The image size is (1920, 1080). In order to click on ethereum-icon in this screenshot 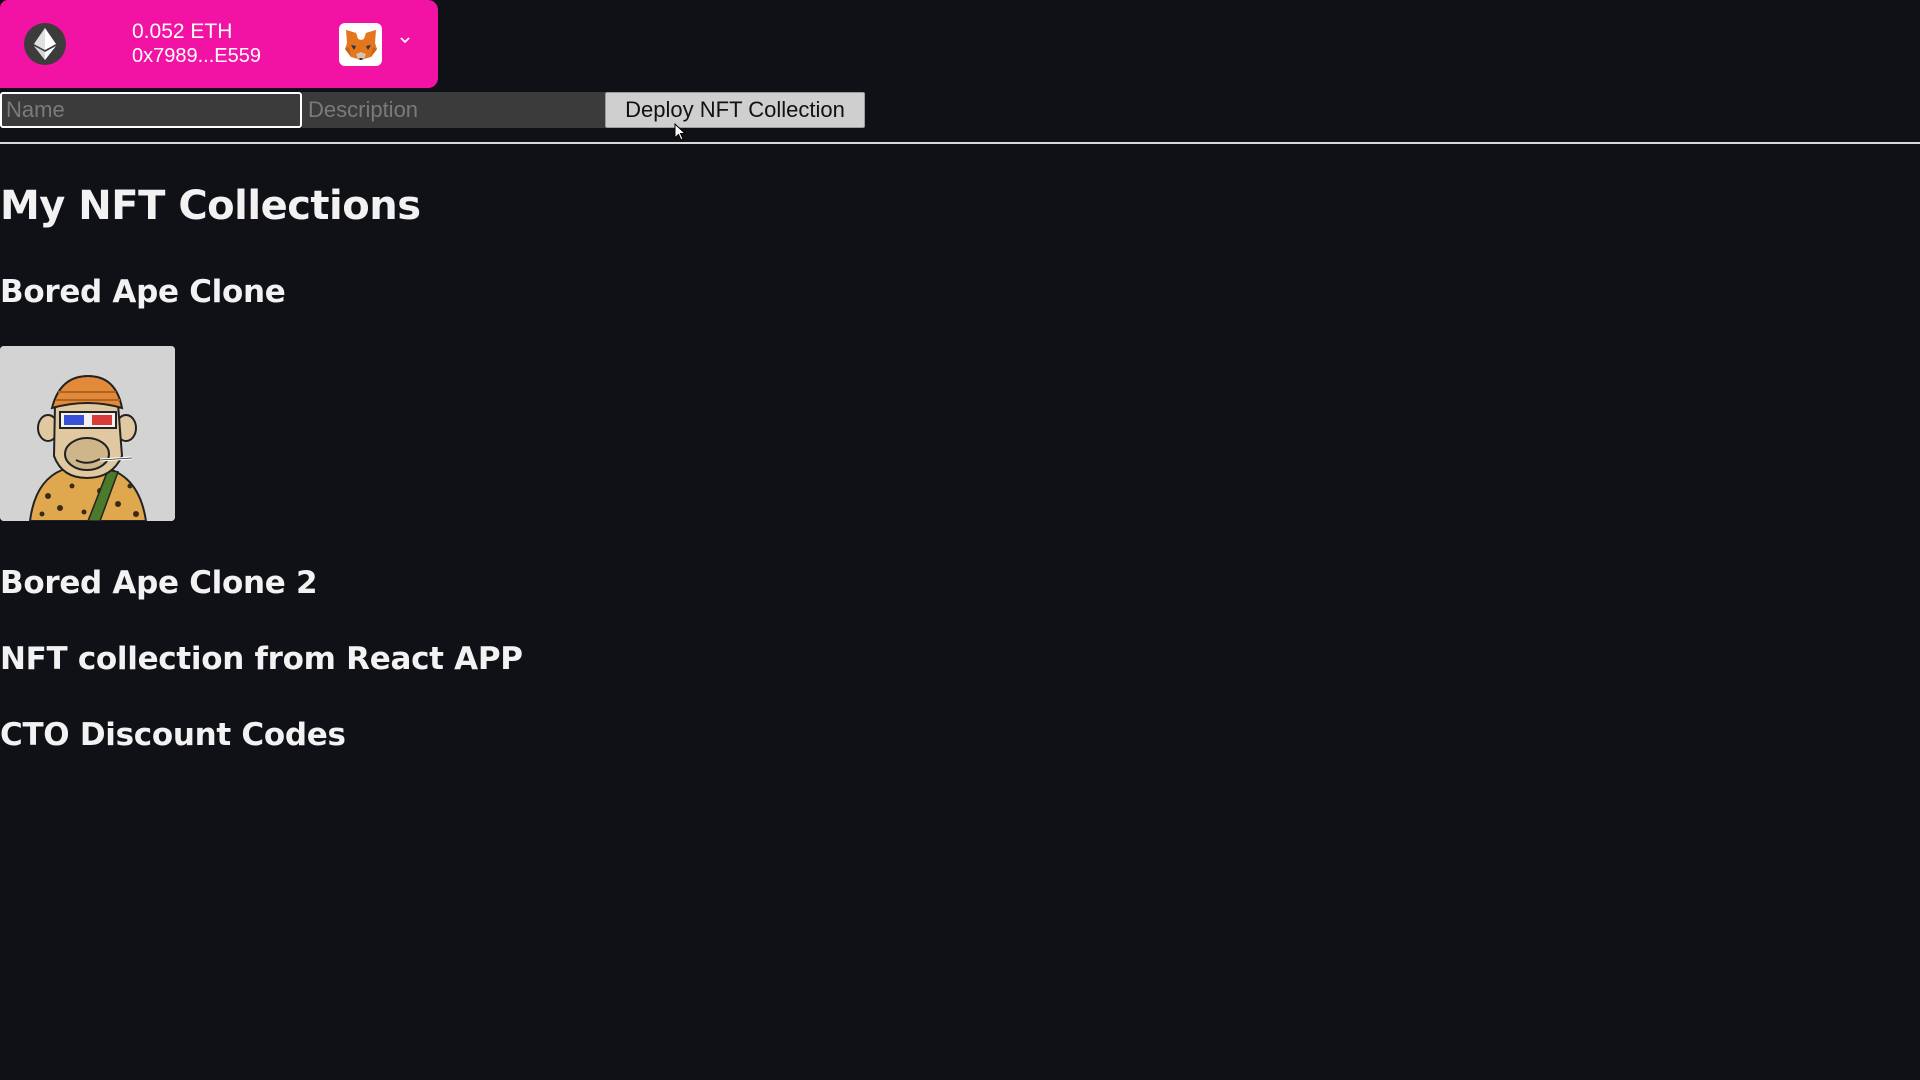, I will do `click(45, 44)`.